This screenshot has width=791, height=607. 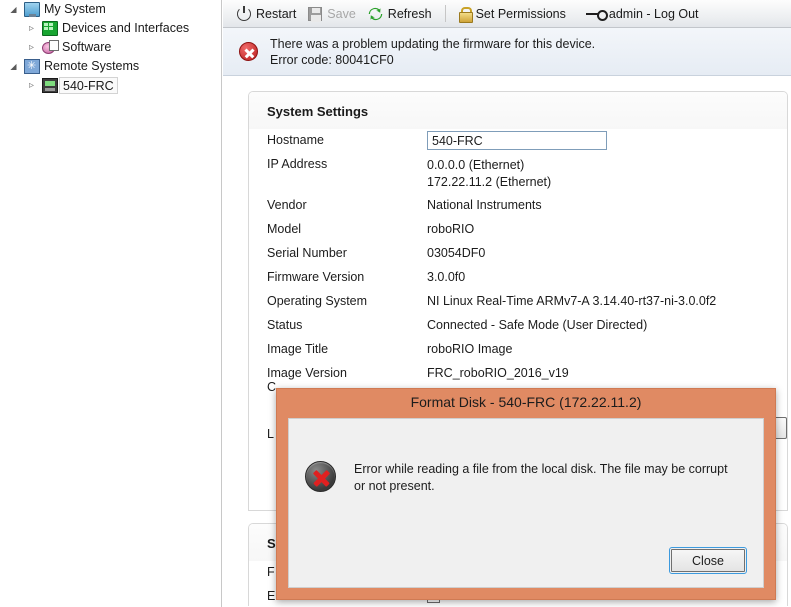 What do you see at coordinates (518, 110) in the screenshot?
I see `system-settings-title: System Settings` at bounding box center [518, 110].